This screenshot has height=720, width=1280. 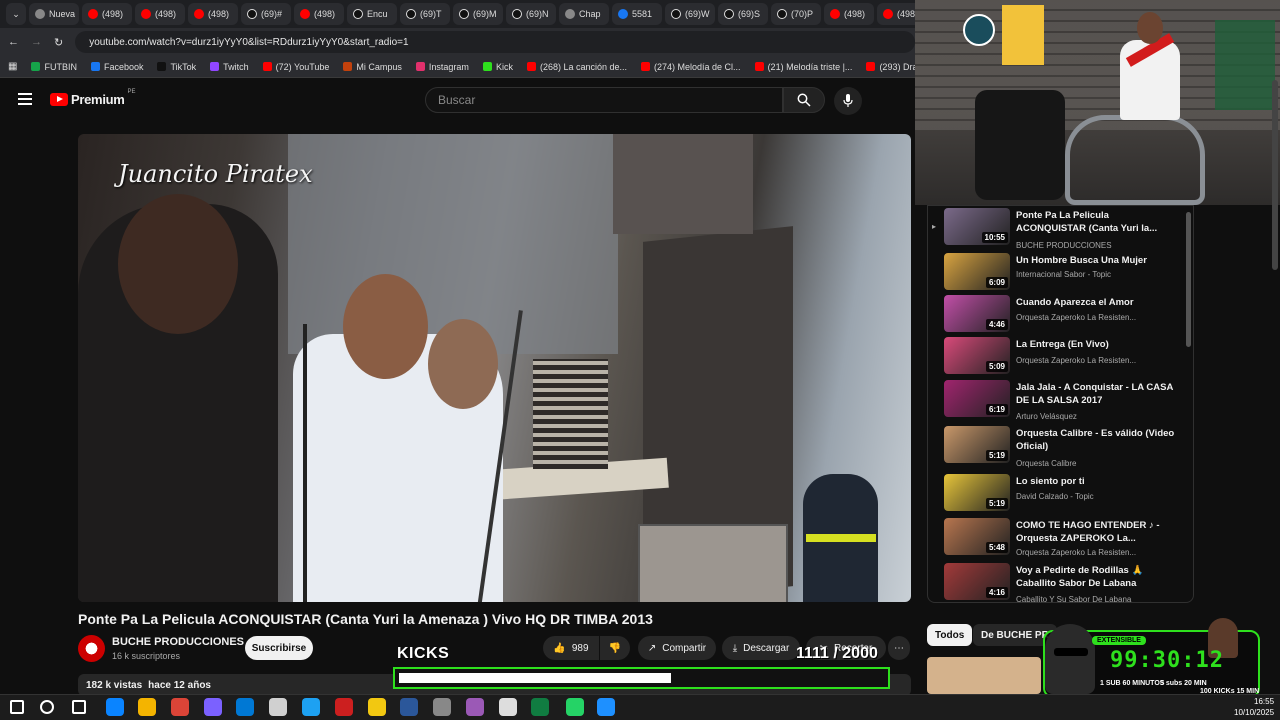 I want to click on folder-icon, so click(x=377, y=707).